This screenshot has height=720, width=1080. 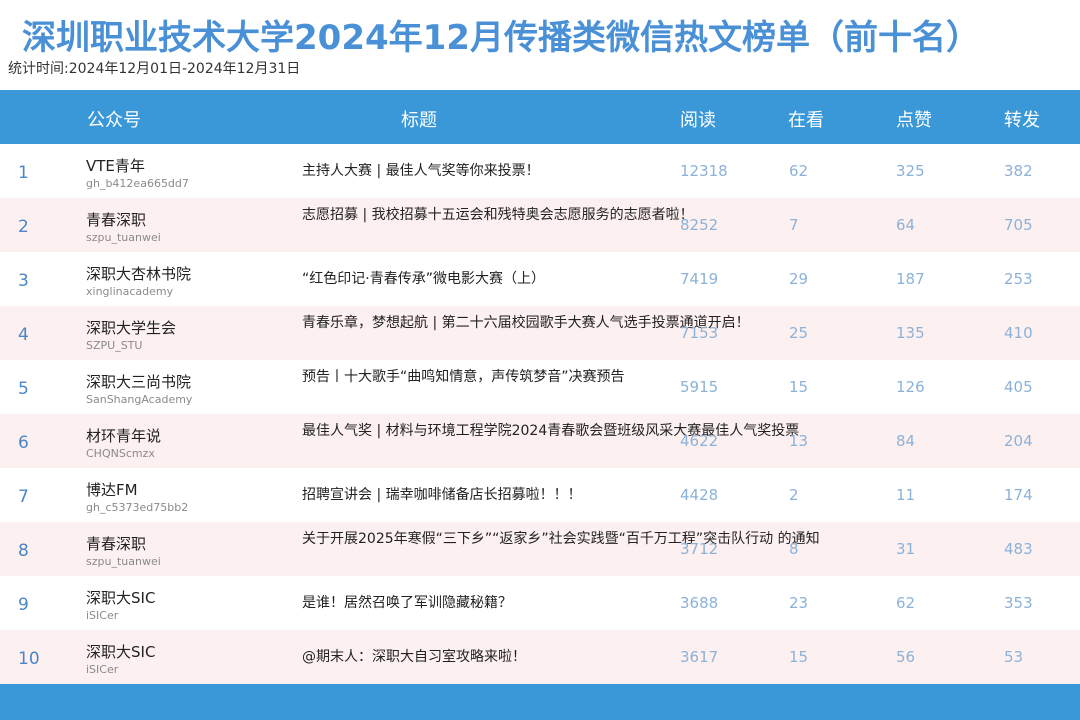 I want to click on article-title: @期末人：深职大自习室攻略来啦！, so click(x=477, y=657).